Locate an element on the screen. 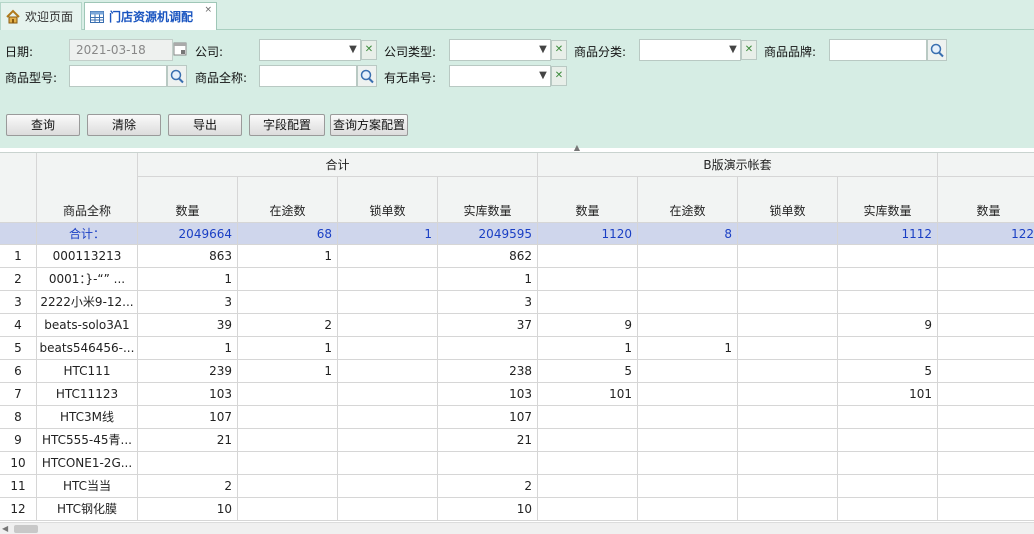 This screenshot has width=1034, height=534. row-product-name: HTC钢化膜 is located at coordinates (87, 509).